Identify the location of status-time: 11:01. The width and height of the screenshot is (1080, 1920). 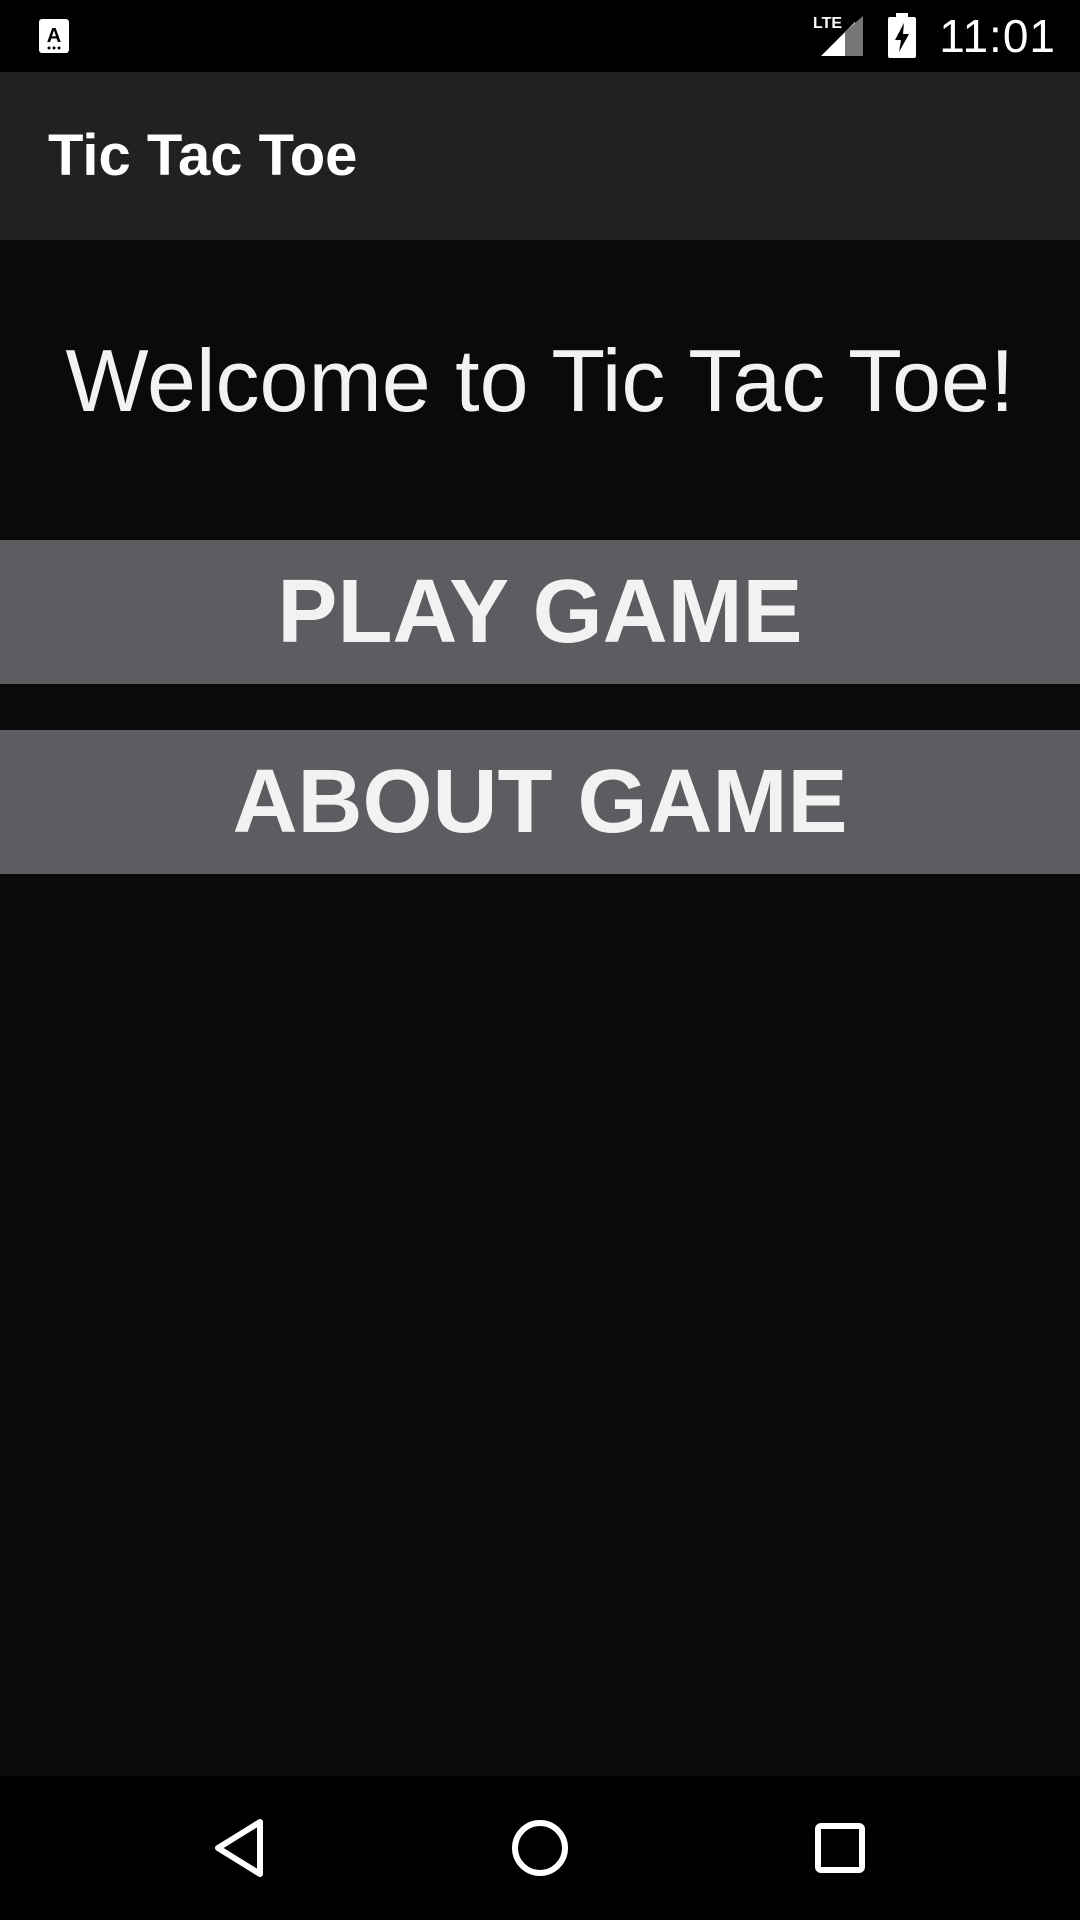
(997, 36).